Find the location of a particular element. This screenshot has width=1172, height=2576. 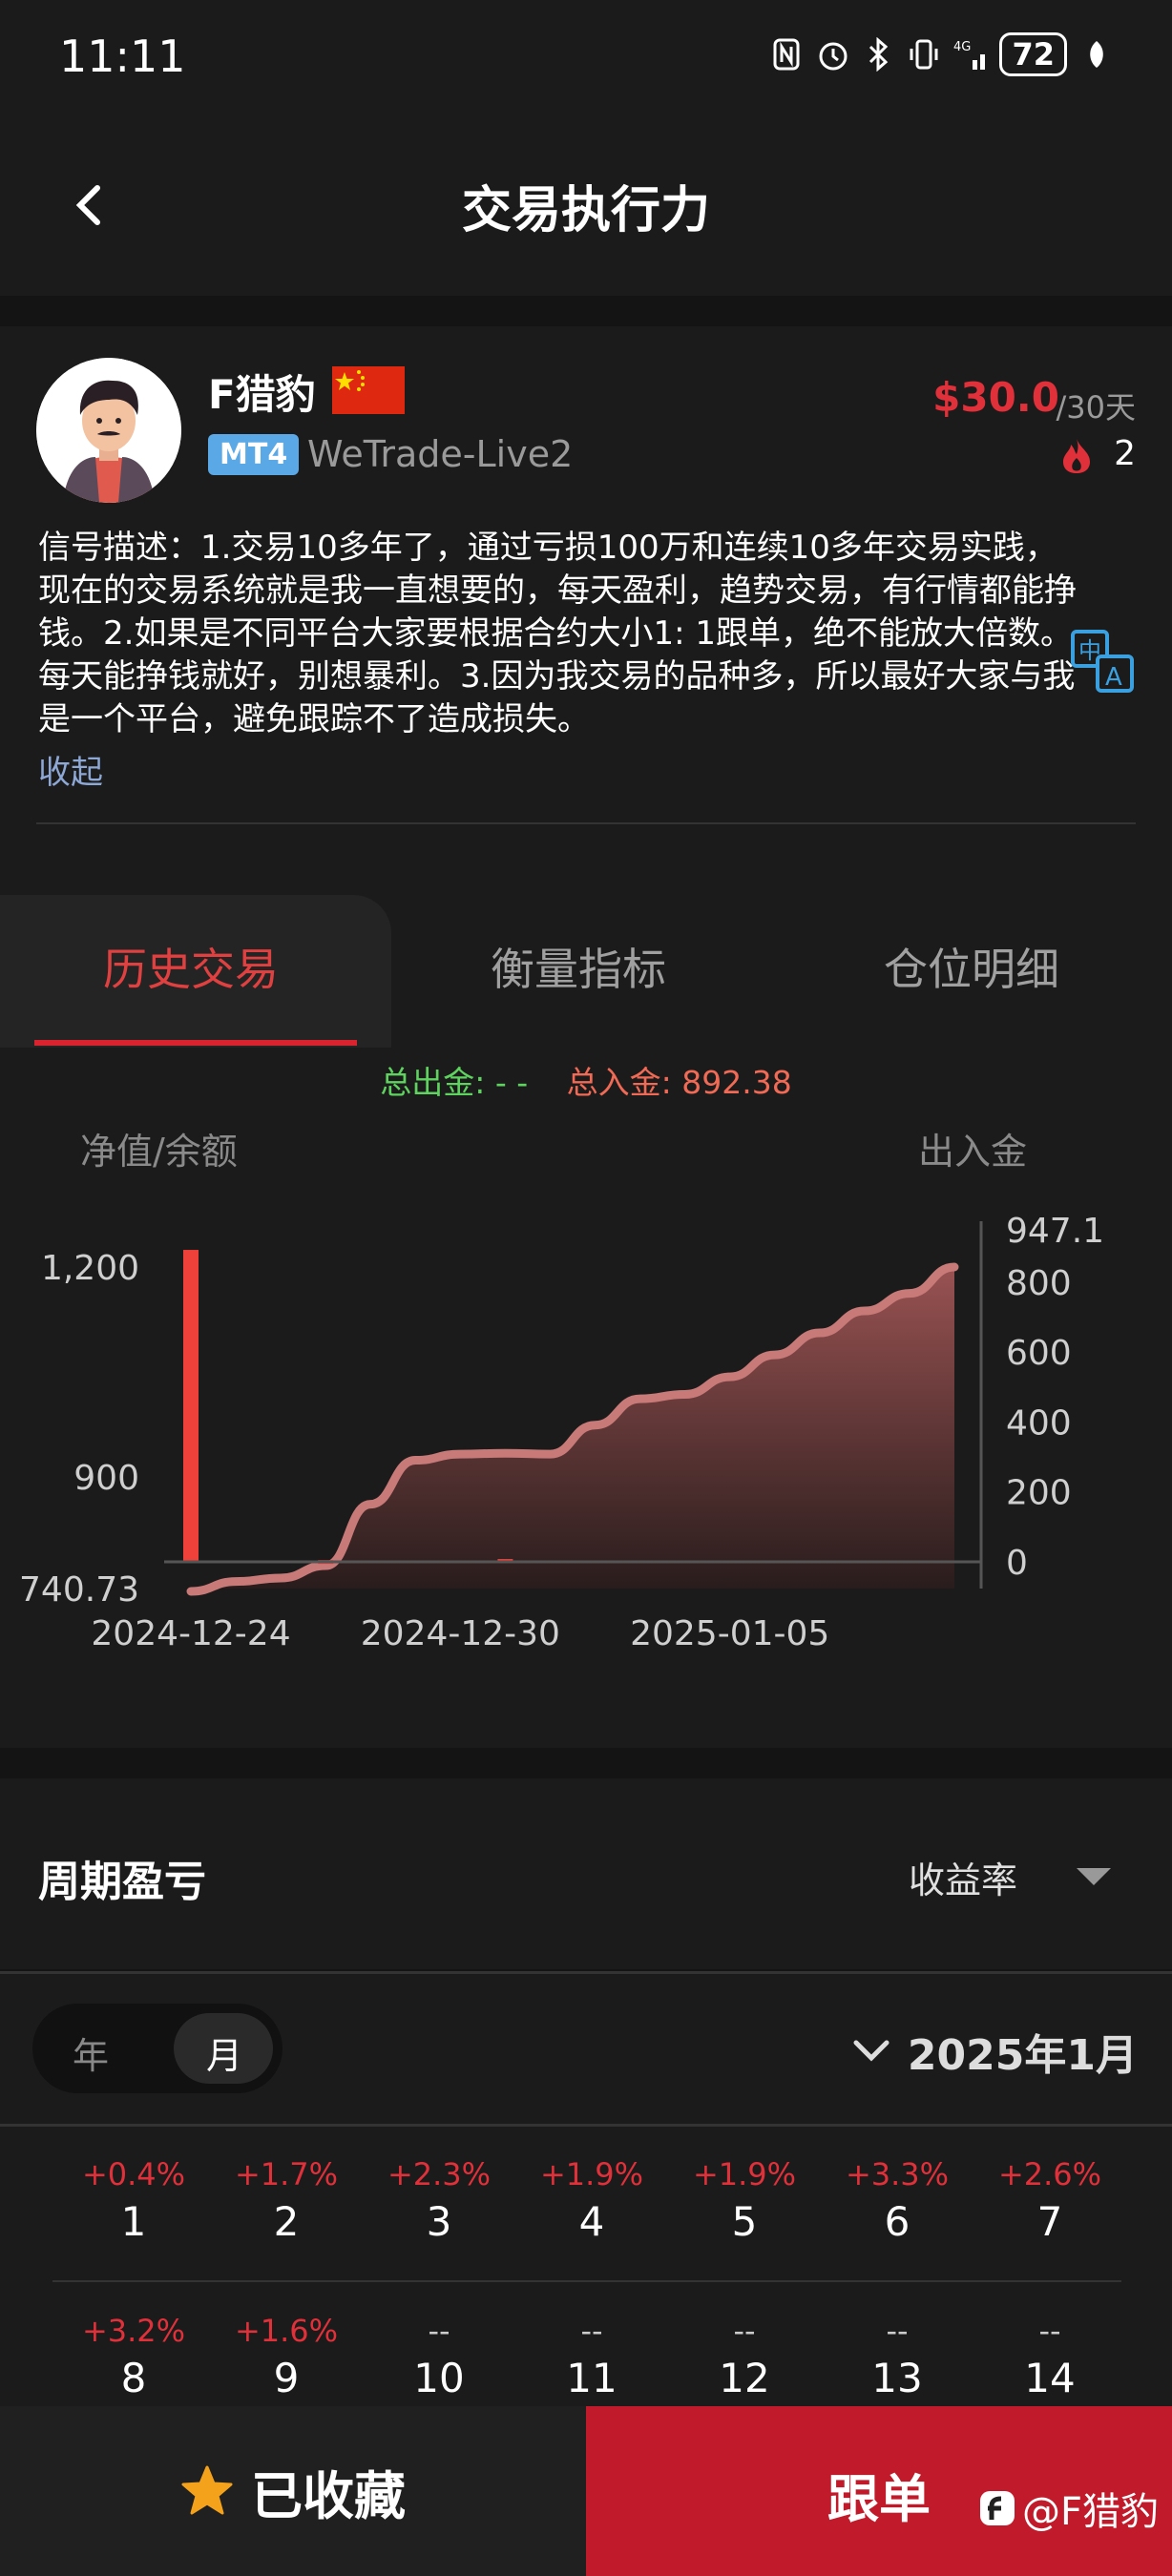

calendar-day: +2.6% 7 is located at coordinates (1049, 2200).